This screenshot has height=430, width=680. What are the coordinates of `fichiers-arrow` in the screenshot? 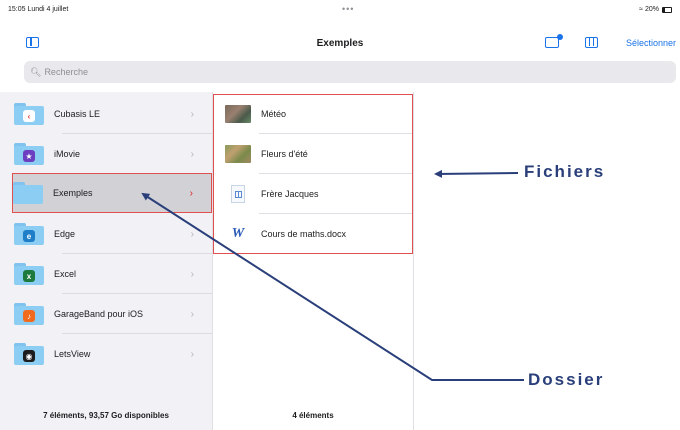 It's located at (476, 173).